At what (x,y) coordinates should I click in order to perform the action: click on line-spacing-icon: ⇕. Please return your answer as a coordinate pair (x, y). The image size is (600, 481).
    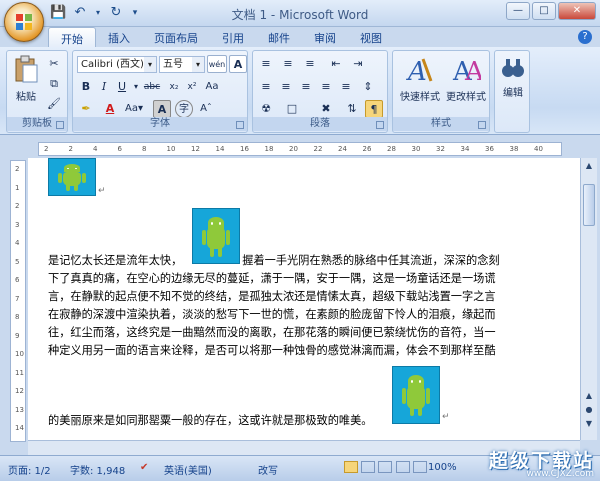
    Looking at the image, I should click on (368, 87).